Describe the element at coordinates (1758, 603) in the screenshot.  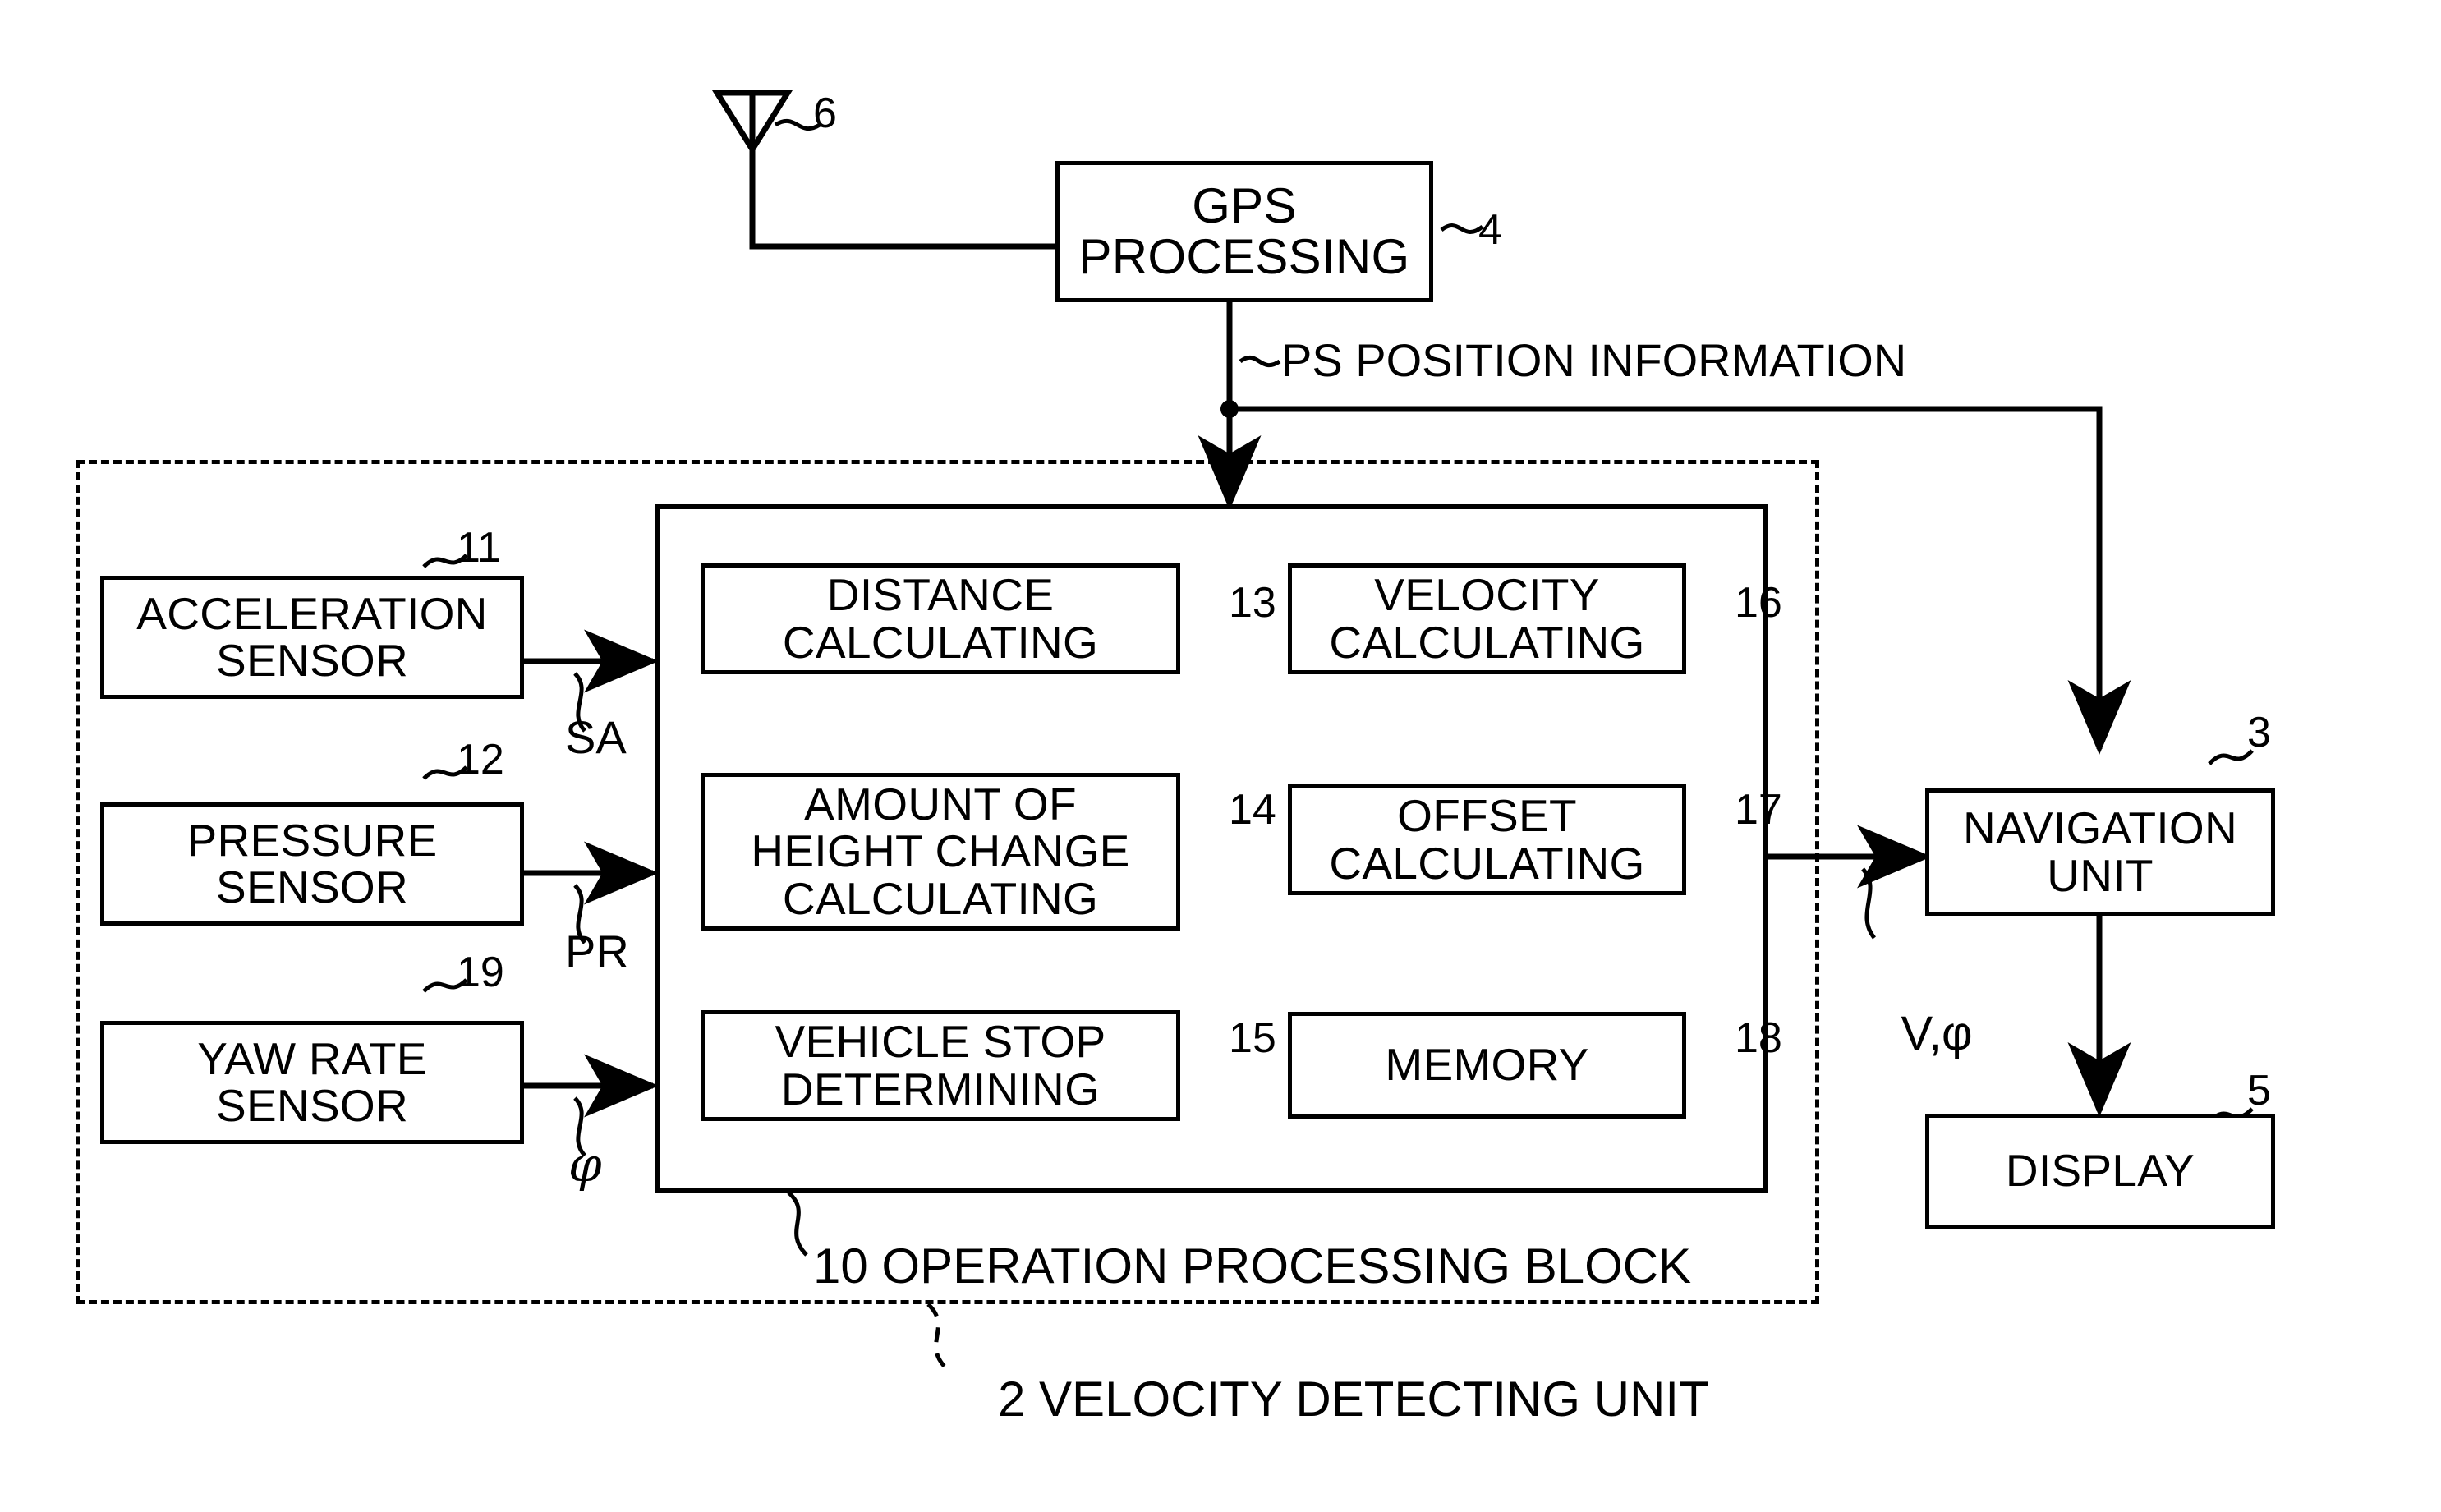
I see `ref-number-16: 16` at that location.